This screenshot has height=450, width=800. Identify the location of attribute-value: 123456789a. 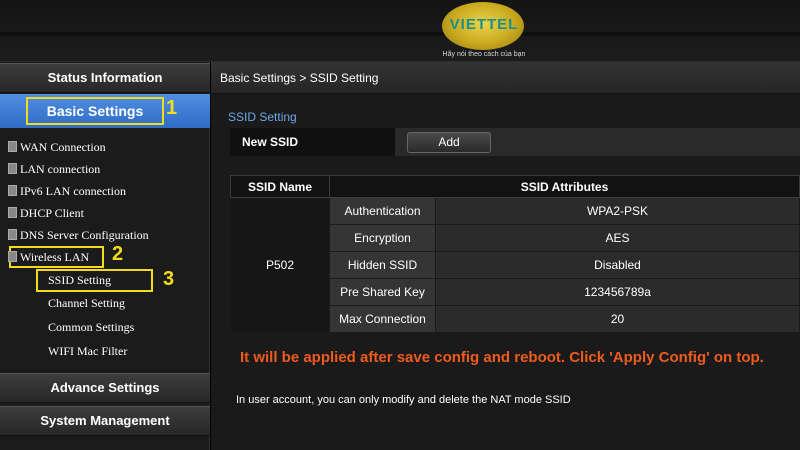
(617, 292).